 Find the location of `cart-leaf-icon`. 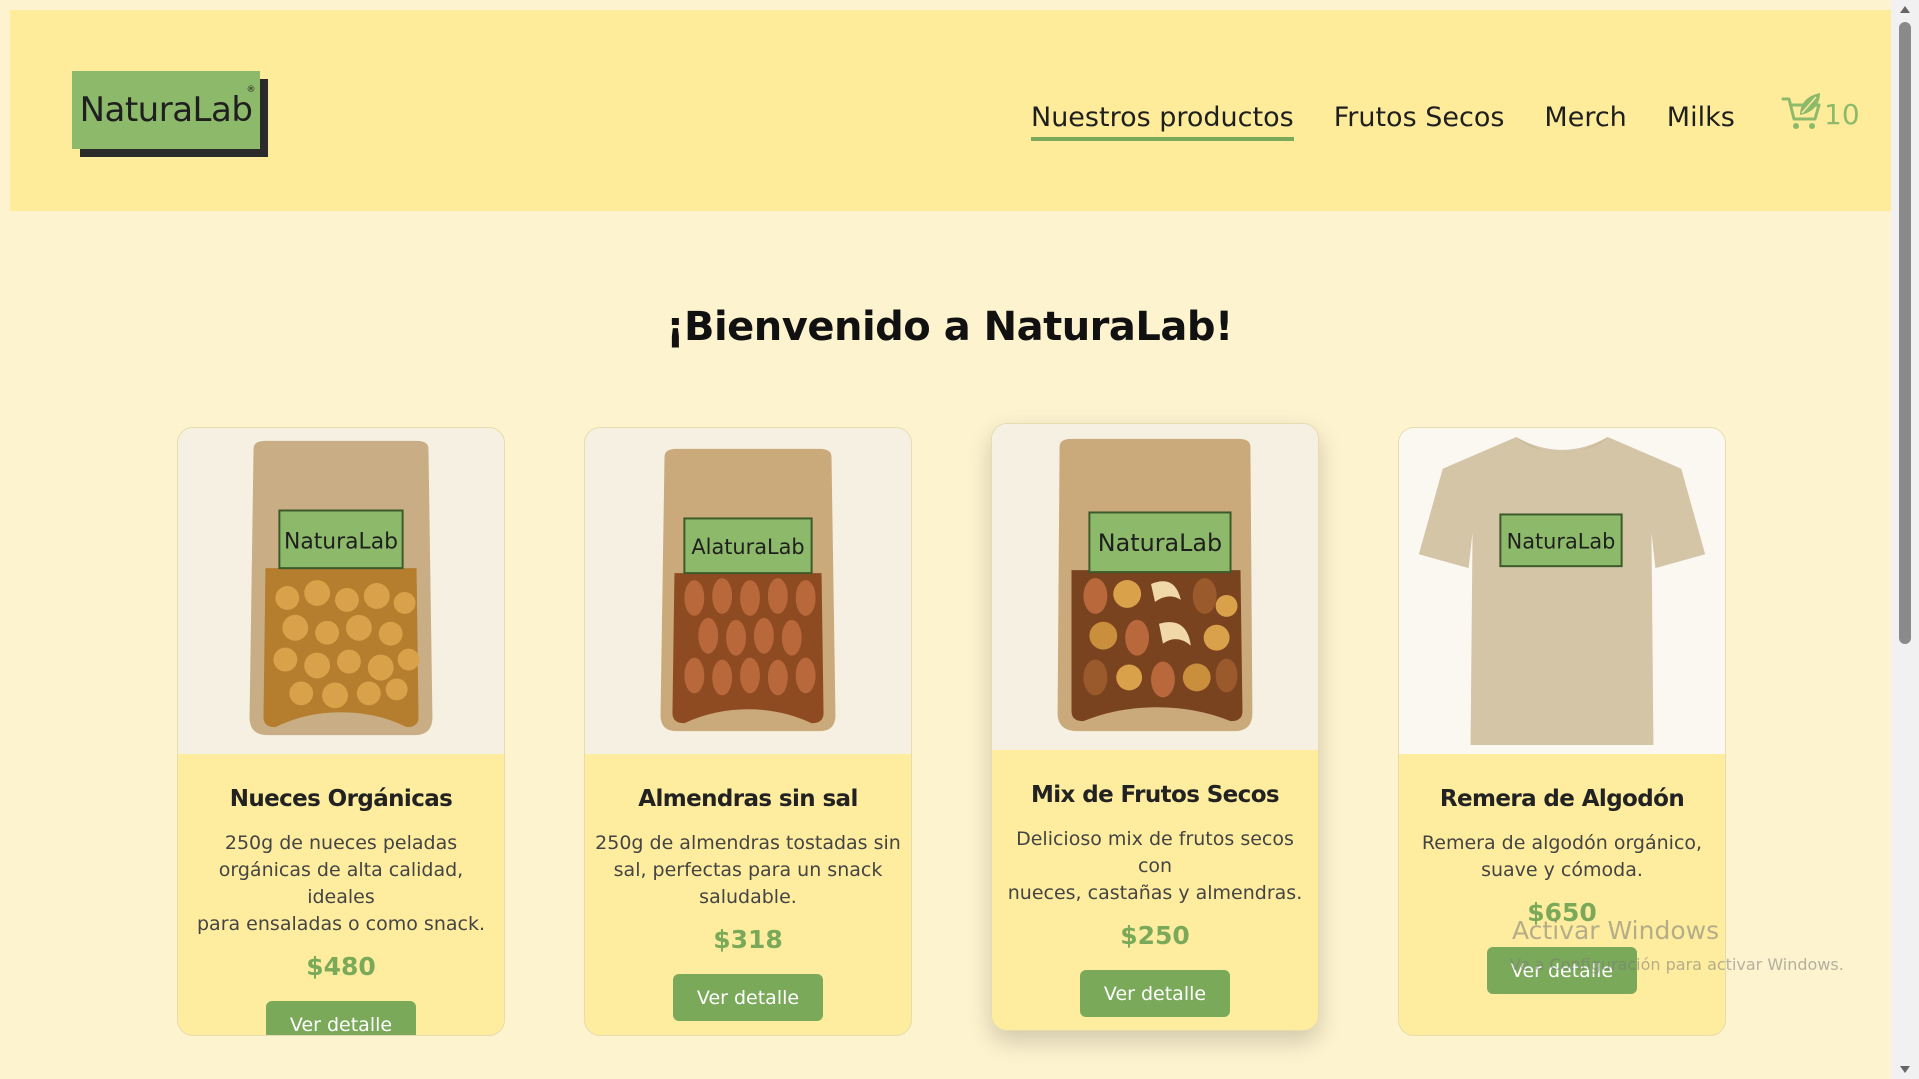

cart-leaf-icon is located at coordinates (1802, 114).